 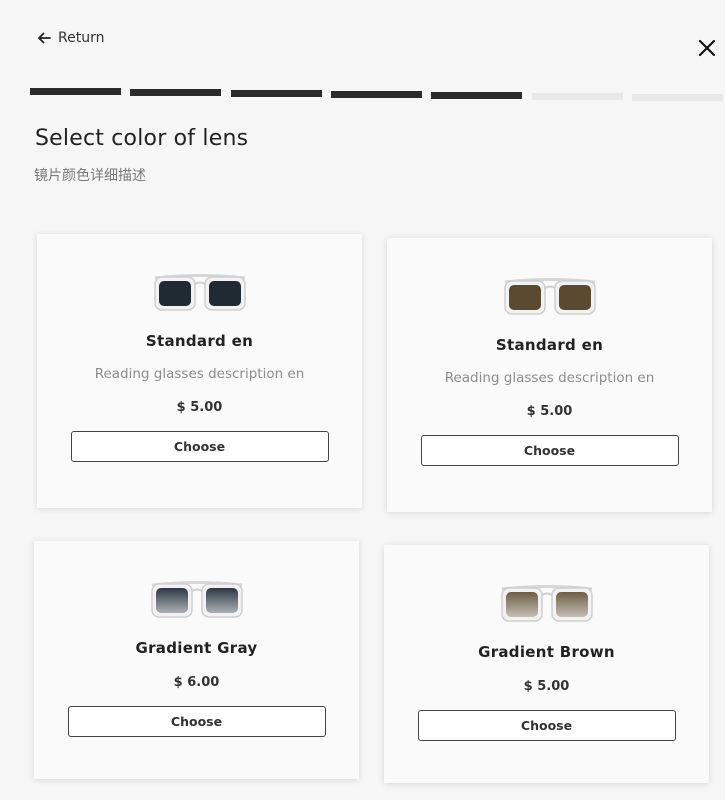 What do you see at coordinates (546, 664) in the screenshot?
I see `lens-option-card: Gradient Brown $ 5.00 Choose` at bounding box center [546, 664].